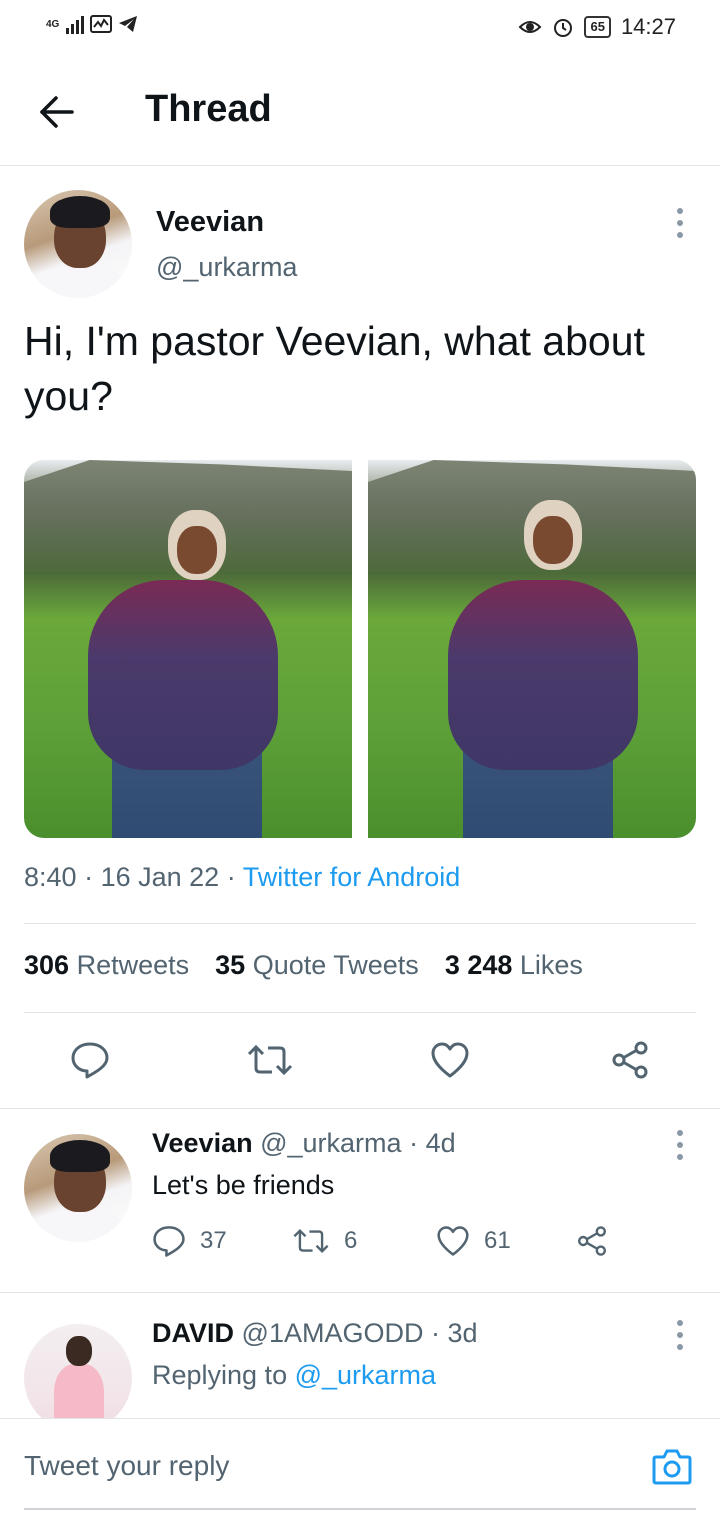  What do you see at coordinates (360, 1509) in the screenshot?
I see `composer-underline` at bounding box center [360, 1509].